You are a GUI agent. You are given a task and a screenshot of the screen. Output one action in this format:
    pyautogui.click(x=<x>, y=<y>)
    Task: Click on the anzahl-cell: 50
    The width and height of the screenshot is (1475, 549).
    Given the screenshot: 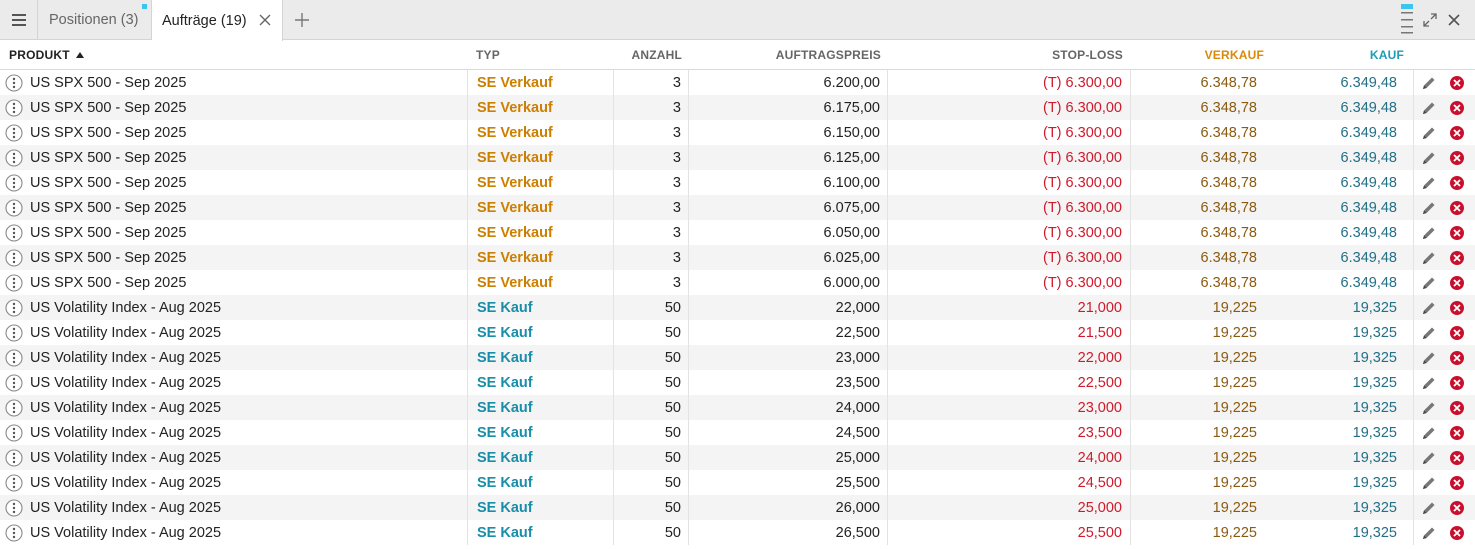 What is the action you would take?
    pyautogui.click(x=651, y=457)
    